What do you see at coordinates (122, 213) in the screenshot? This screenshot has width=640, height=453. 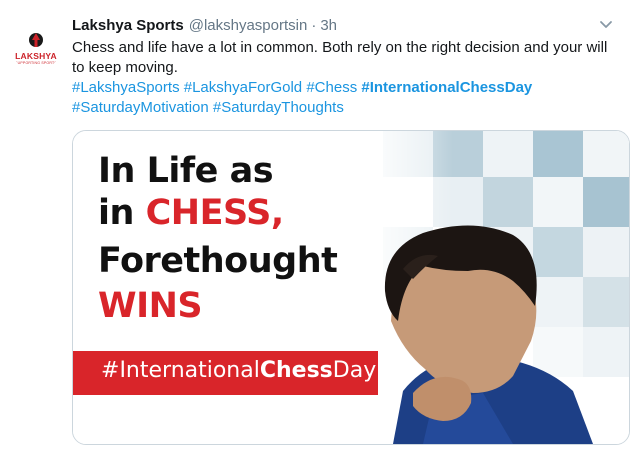 I see `headline-line-2-prefix: in` at bounding box center [122, 213].